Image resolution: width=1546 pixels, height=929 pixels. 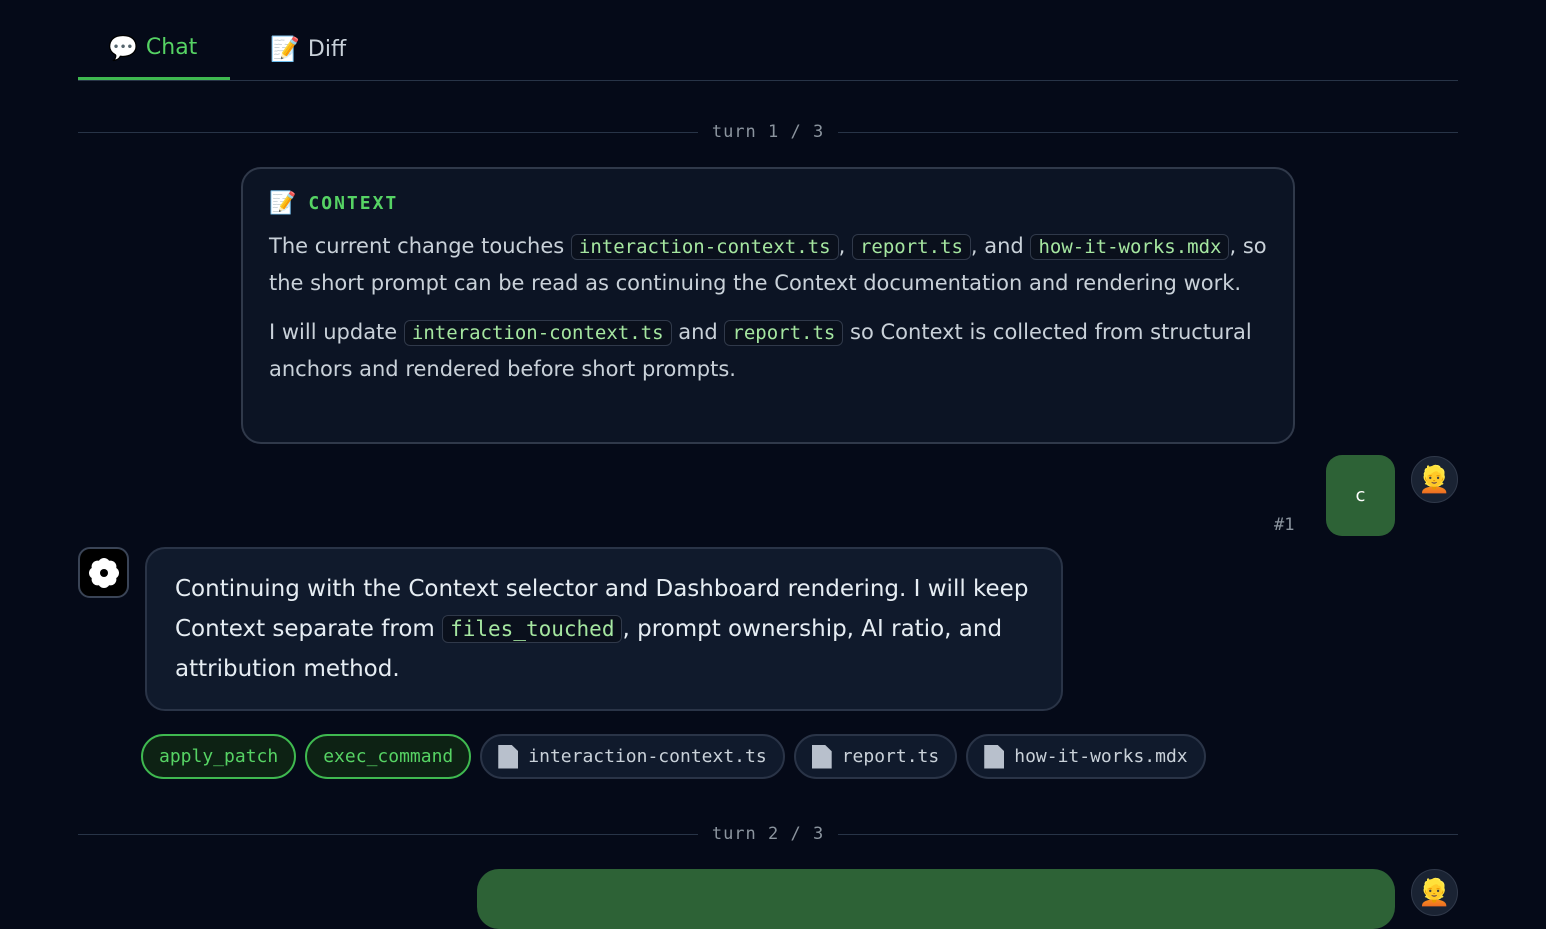 I want to click on tab-diff-label: Diff, so click(x=327, y=49).